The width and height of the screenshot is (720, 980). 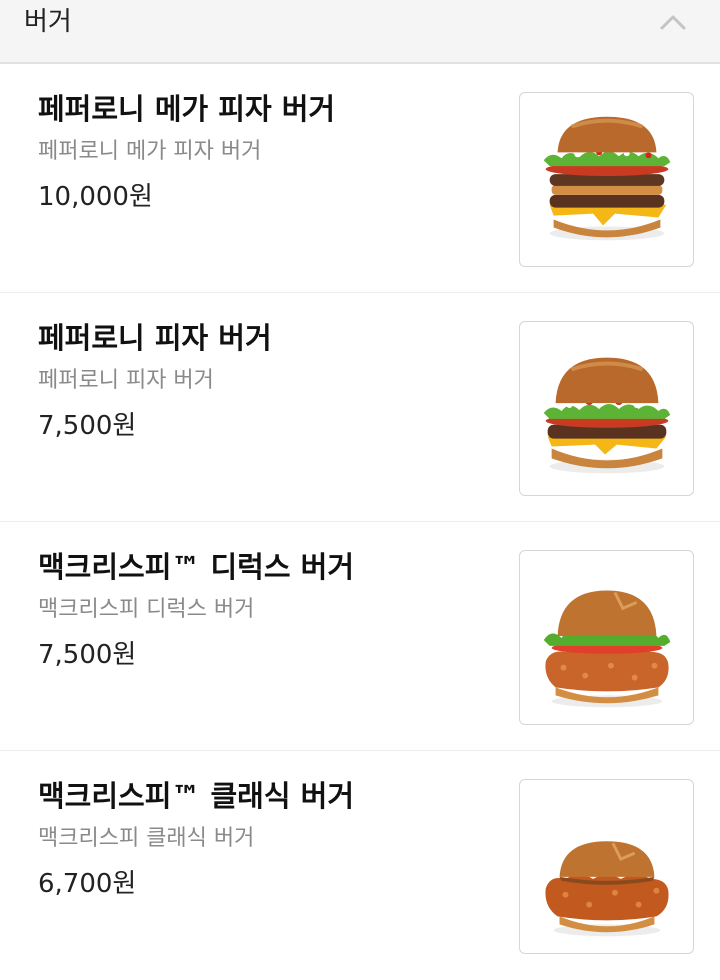 I want to click on menu-item-price: 6,700원, so click(x=87, y=884).